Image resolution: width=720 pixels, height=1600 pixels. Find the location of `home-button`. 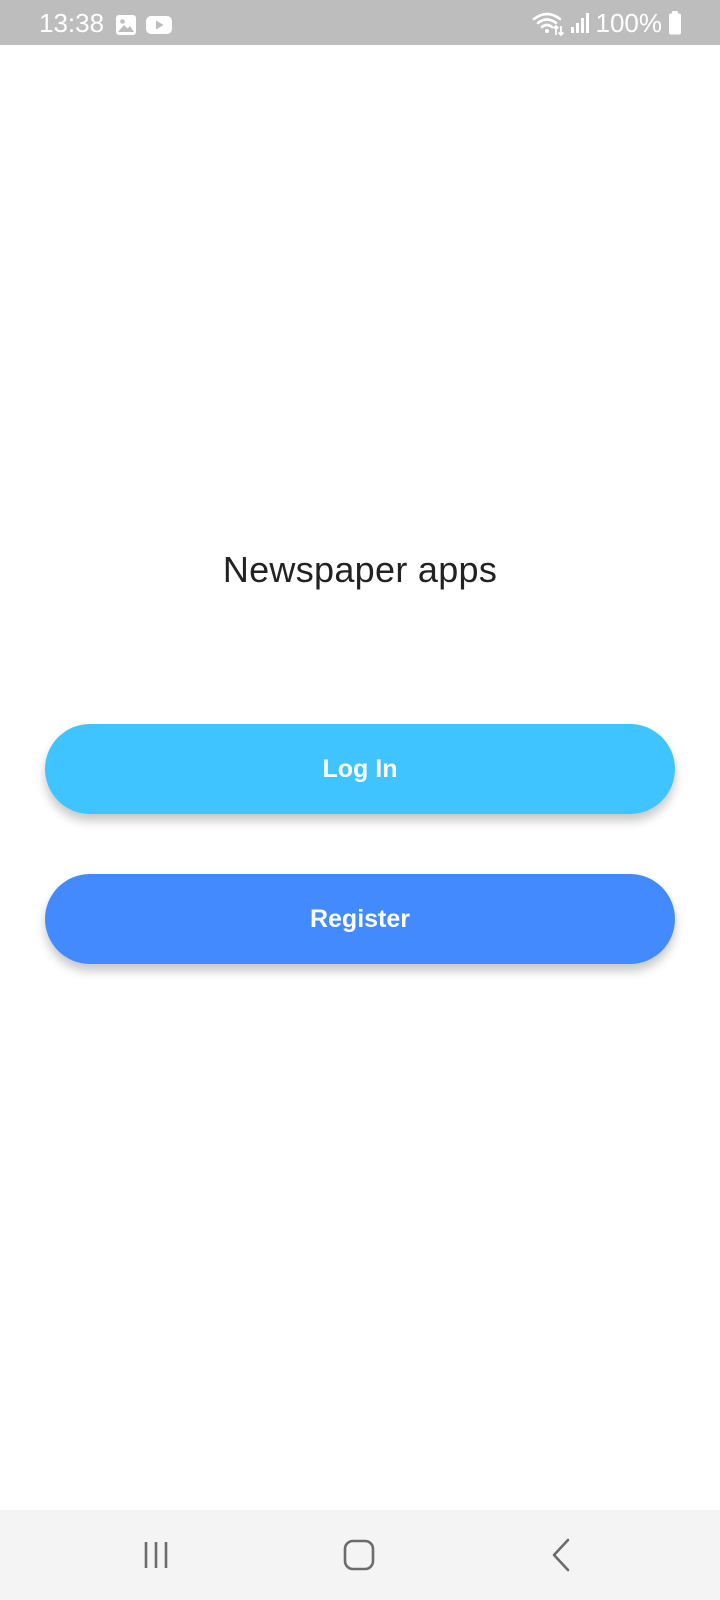

home-button is located at coordinates (359, 1555).